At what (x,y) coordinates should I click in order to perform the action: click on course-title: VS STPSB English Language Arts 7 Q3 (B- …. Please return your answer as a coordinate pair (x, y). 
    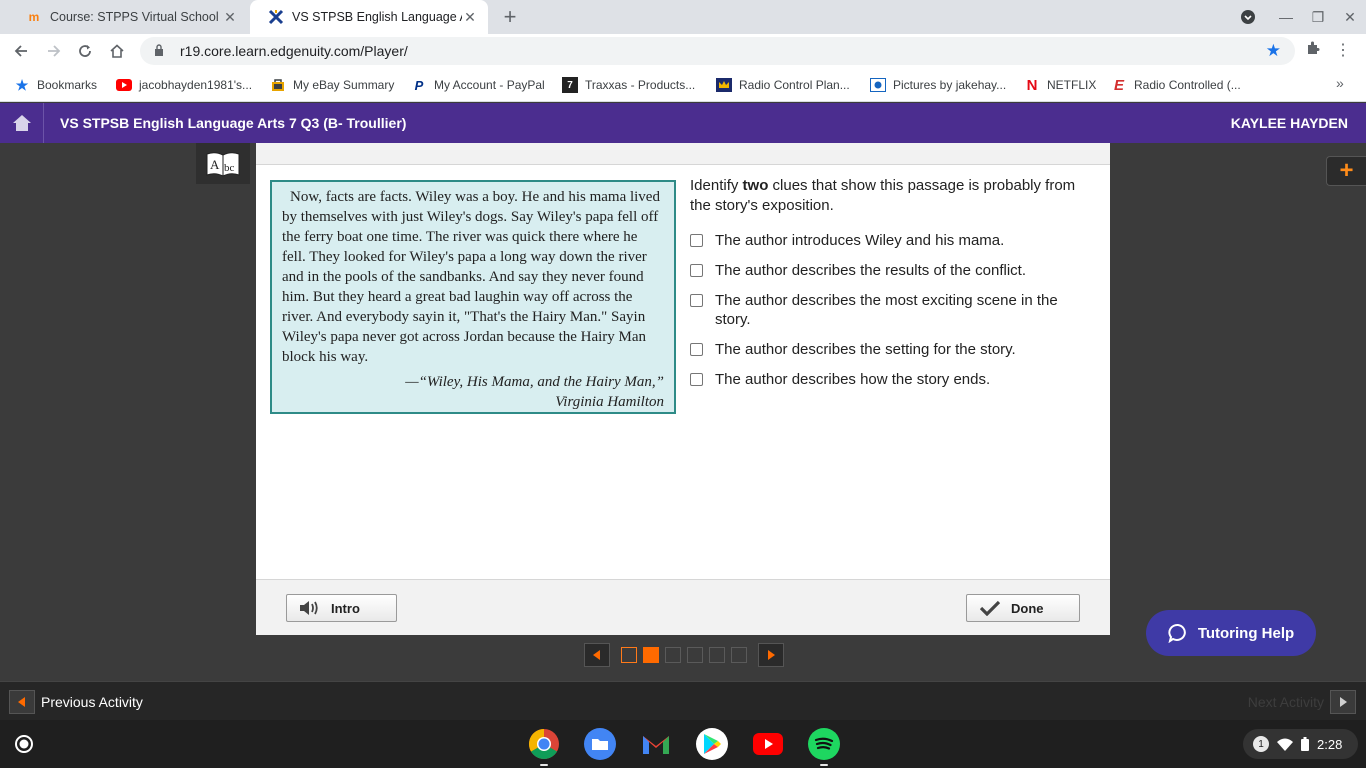
    Looking at the image, I should click on (233, 123).